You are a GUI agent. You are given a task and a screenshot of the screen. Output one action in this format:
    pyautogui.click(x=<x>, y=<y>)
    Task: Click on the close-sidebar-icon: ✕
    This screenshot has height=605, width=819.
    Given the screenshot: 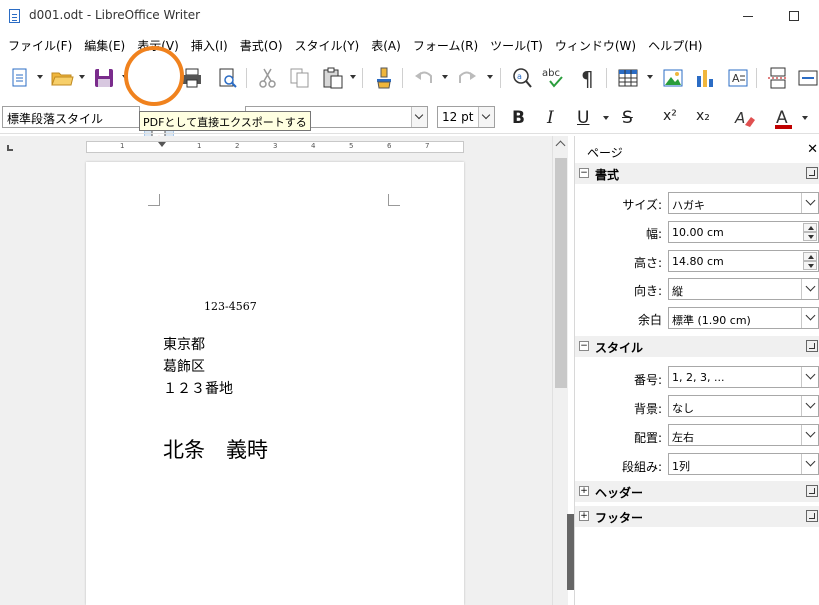 What is the action you would take?
    pyautogui.click(x=812, y=149)
    